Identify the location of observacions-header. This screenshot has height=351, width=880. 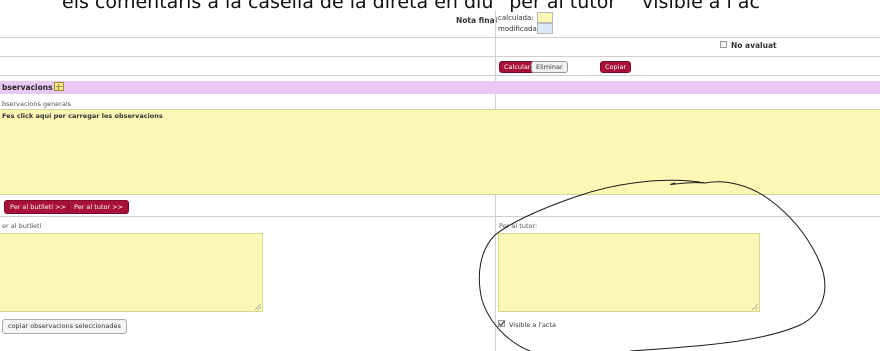
(440, 87).